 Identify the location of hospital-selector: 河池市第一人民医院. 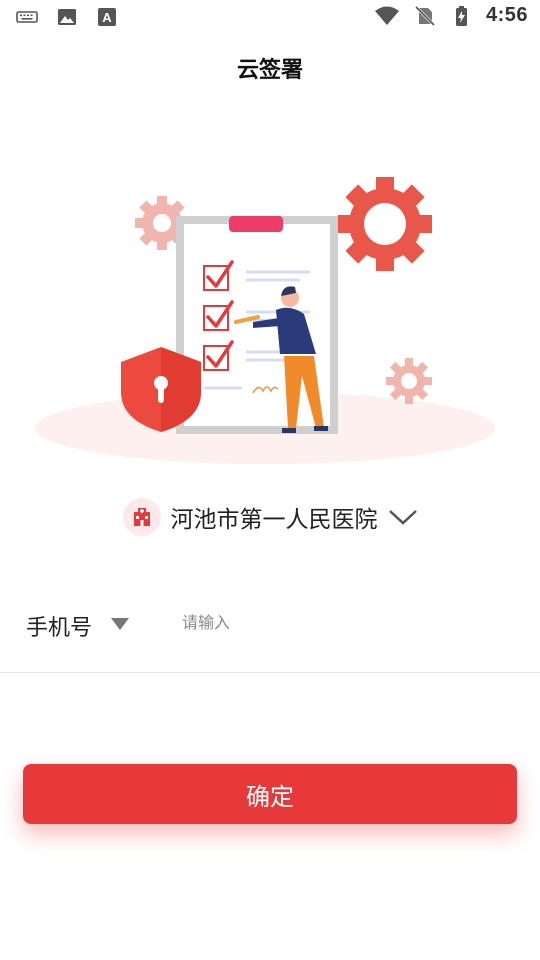
(270, 517).